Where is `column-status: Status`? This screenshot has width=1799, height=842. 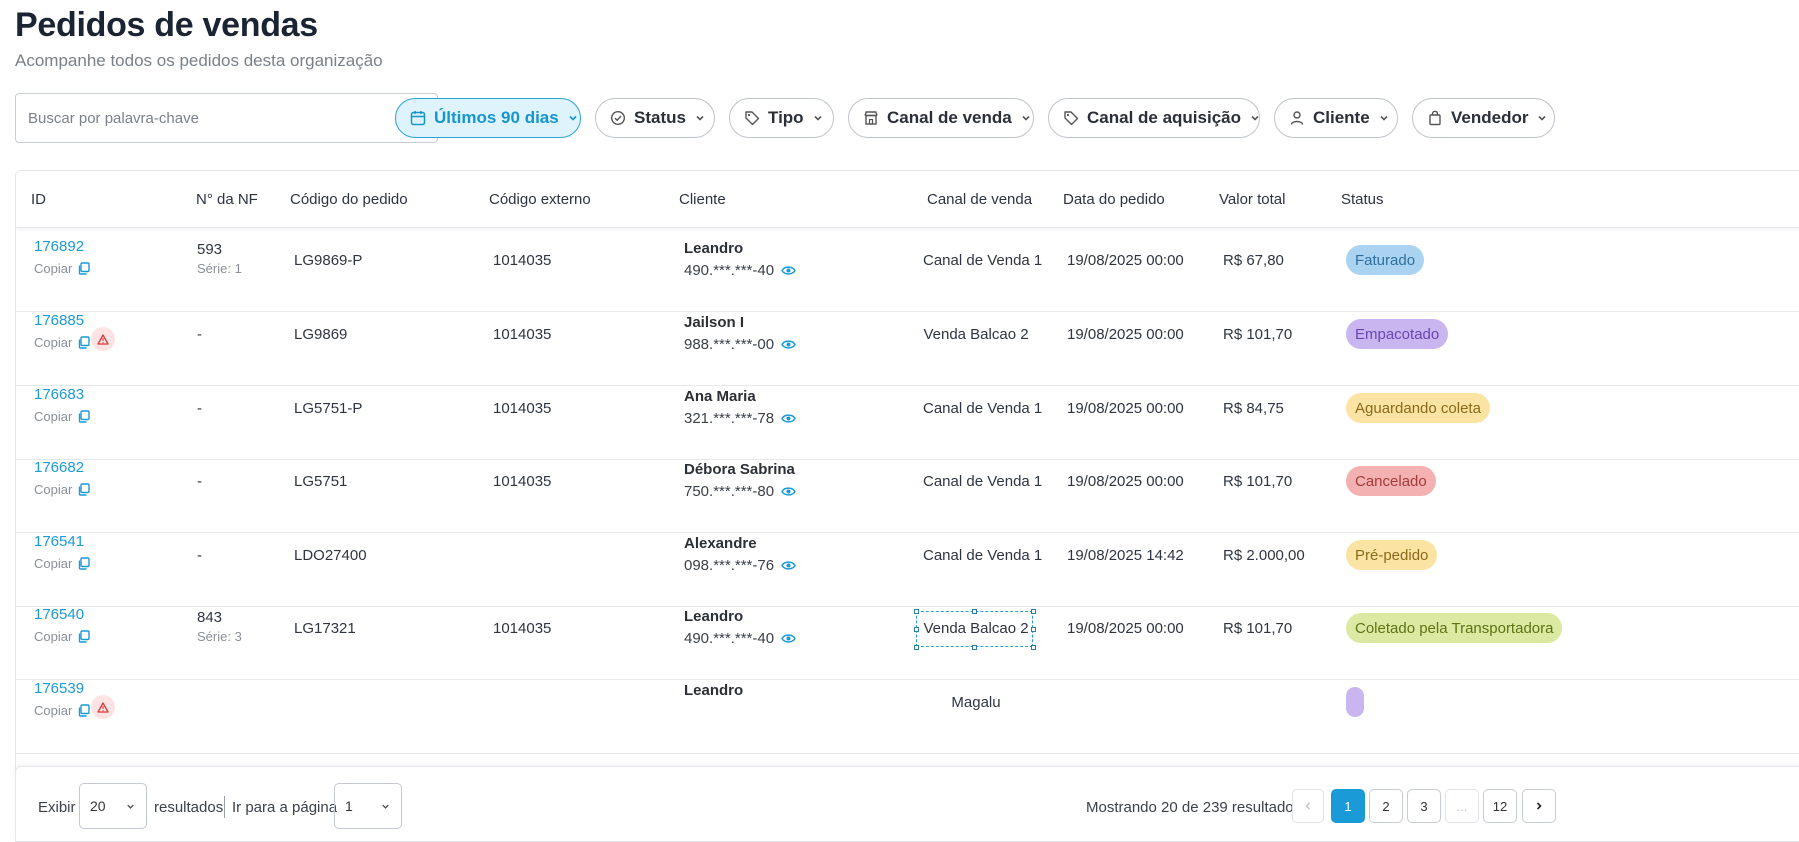 column-status: Status is located at coordinates (1362, 199).